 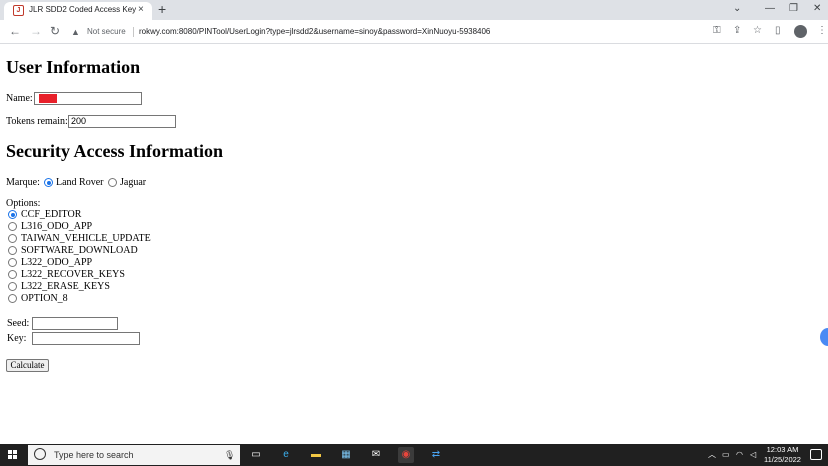 I want to click on browser-tab: J JLR SDD2 Coded Access Key ×, so click(x=78, y=11).